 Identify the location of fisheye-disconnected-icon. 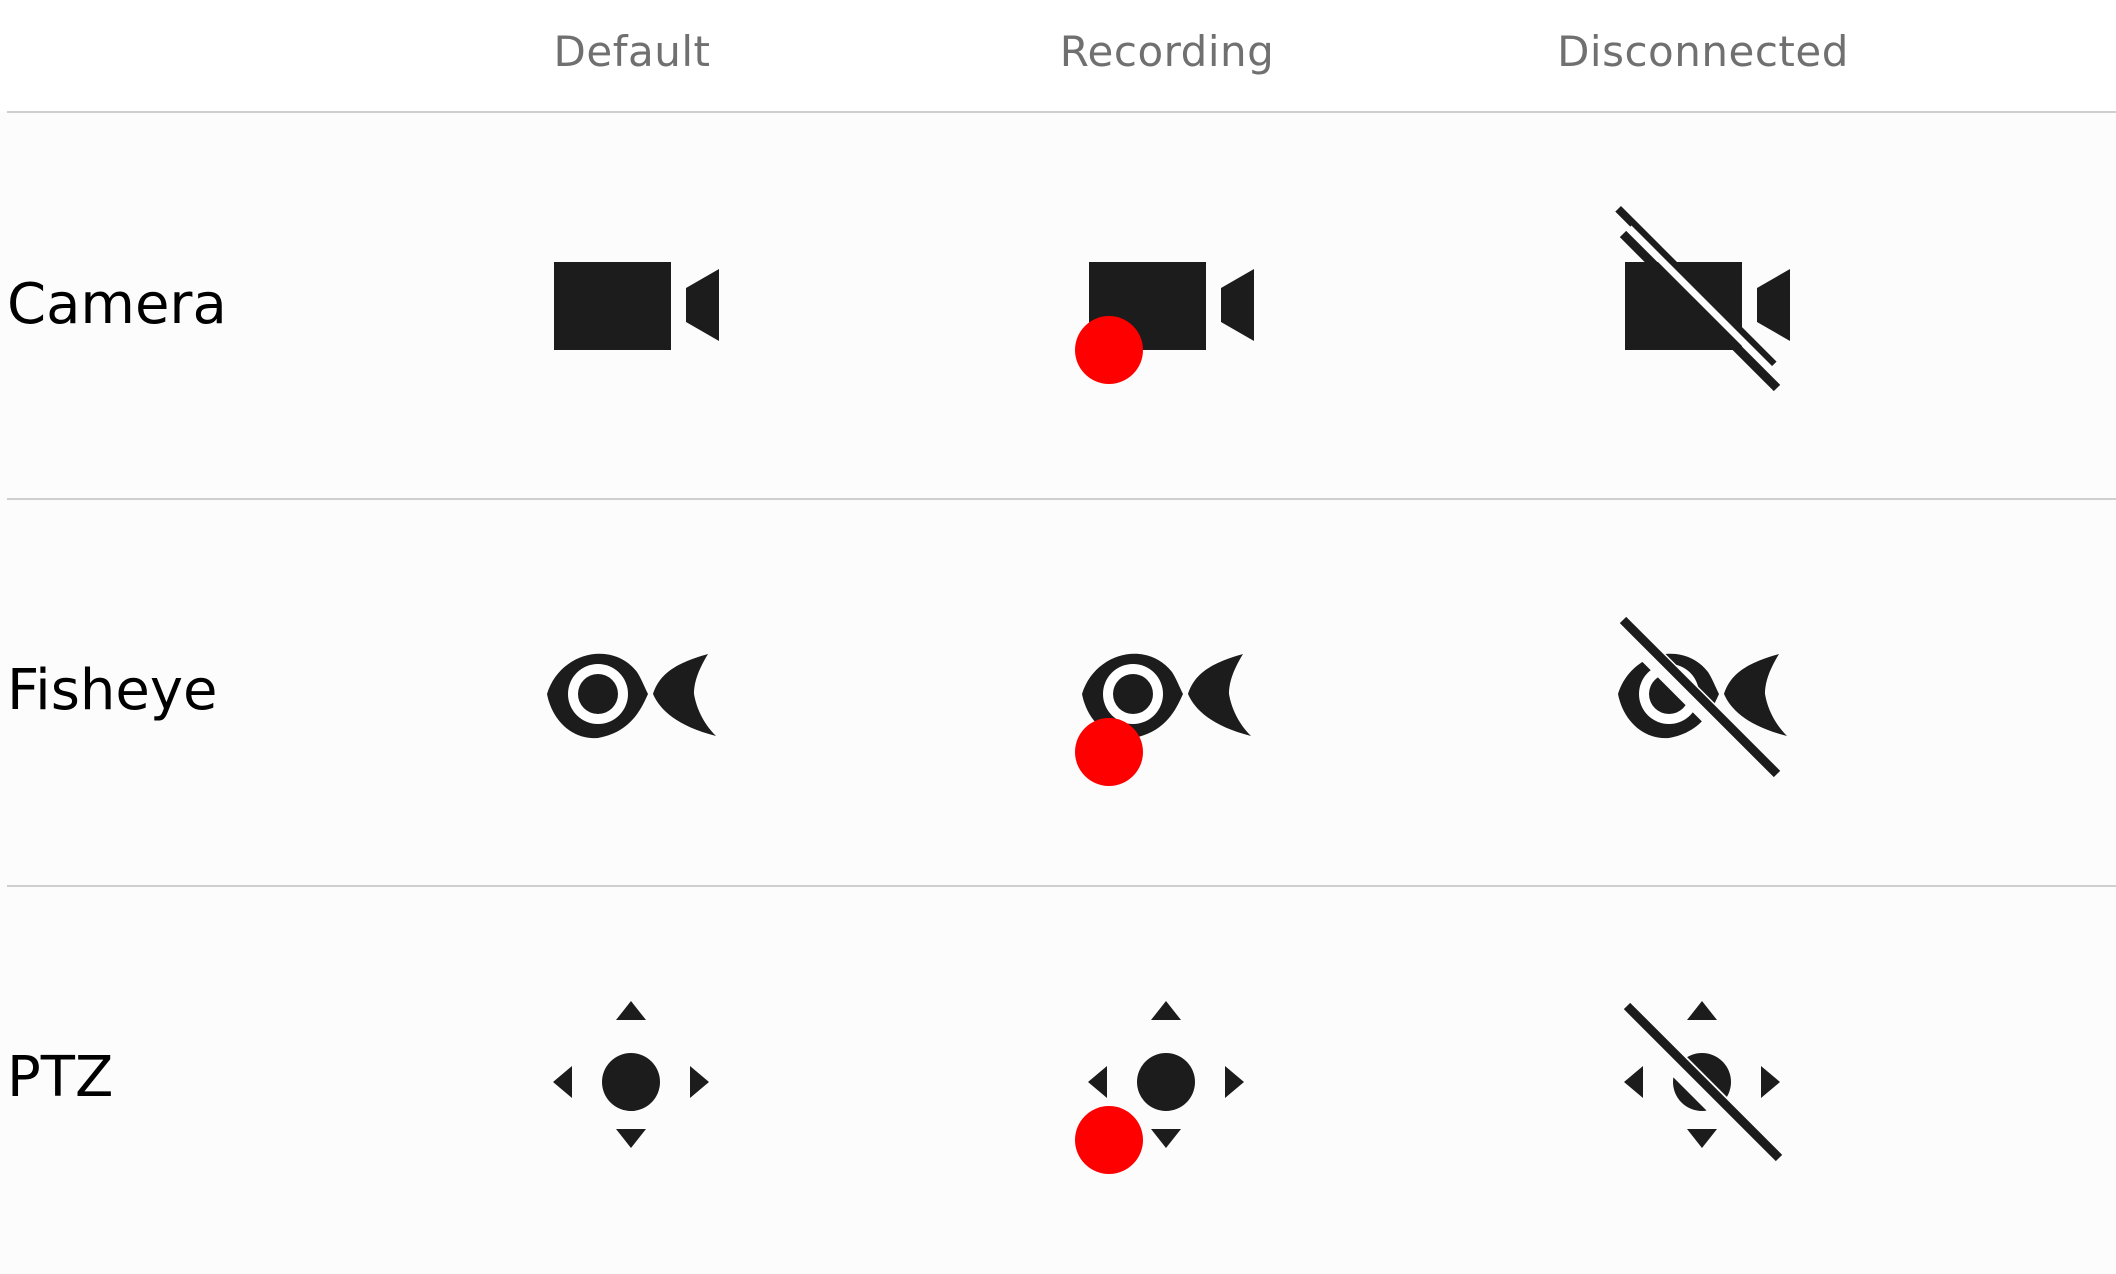
(1703, 692).